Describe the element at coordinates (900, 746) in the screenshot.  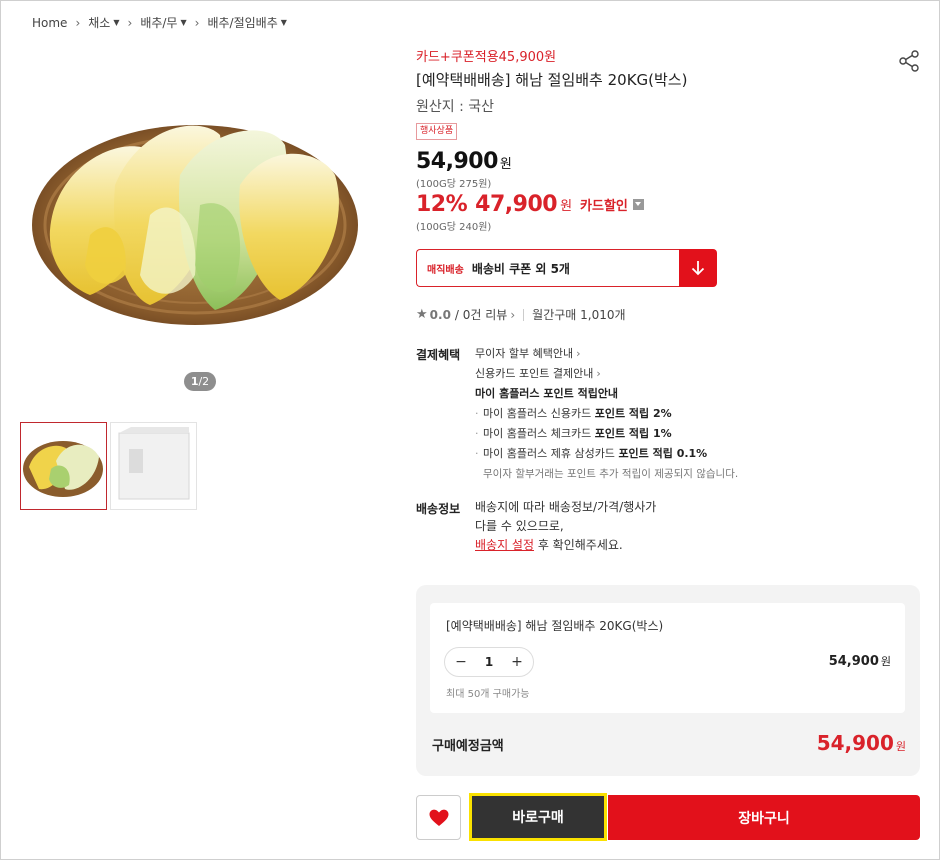
I see `total-price-currency: 원` at that location.